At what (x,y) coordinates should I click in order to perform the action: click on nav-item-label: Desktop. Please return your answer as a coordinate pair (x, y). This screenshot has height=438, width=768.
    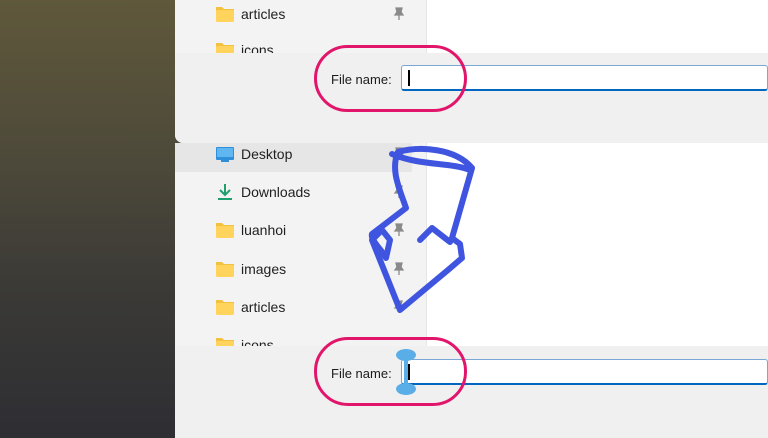
    Looking at the image, I should click on (267, 154).